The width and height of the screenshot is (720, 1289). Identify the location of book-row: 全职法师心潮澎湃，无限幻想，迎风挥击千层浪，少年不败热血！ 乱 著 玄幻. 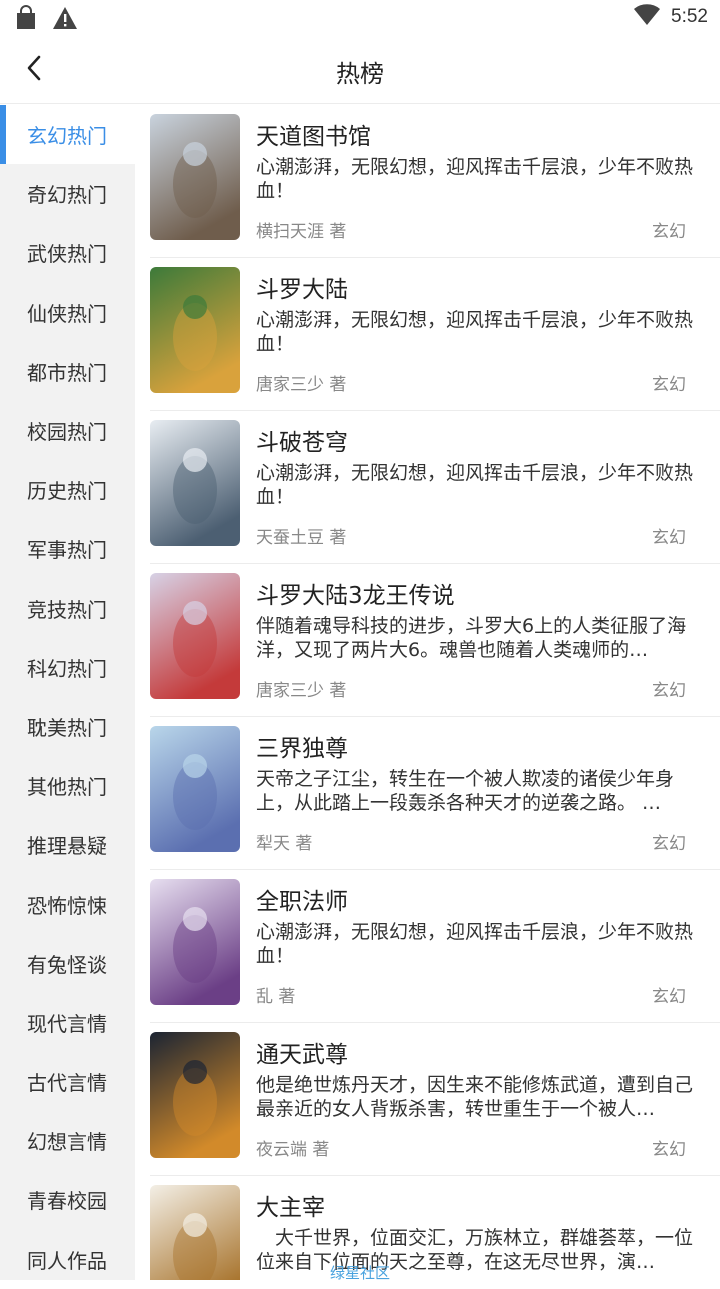
(435, 946).